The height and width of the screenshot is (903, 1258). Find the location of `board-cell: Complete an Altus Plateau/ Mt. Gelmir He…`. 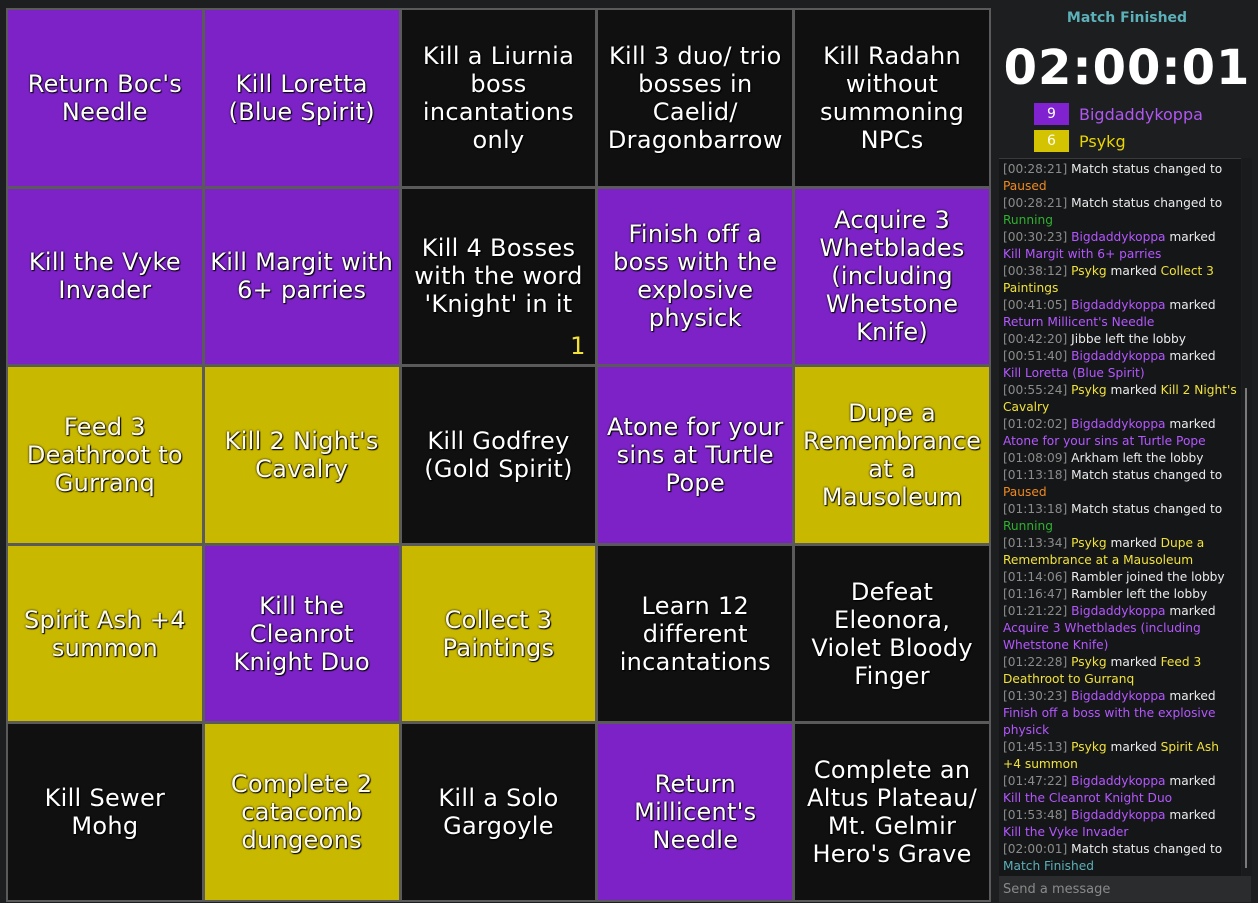

board-cell: Complete an Altus Plateau/ Mt. Gelmir He… is located at coordinates (892, 812).